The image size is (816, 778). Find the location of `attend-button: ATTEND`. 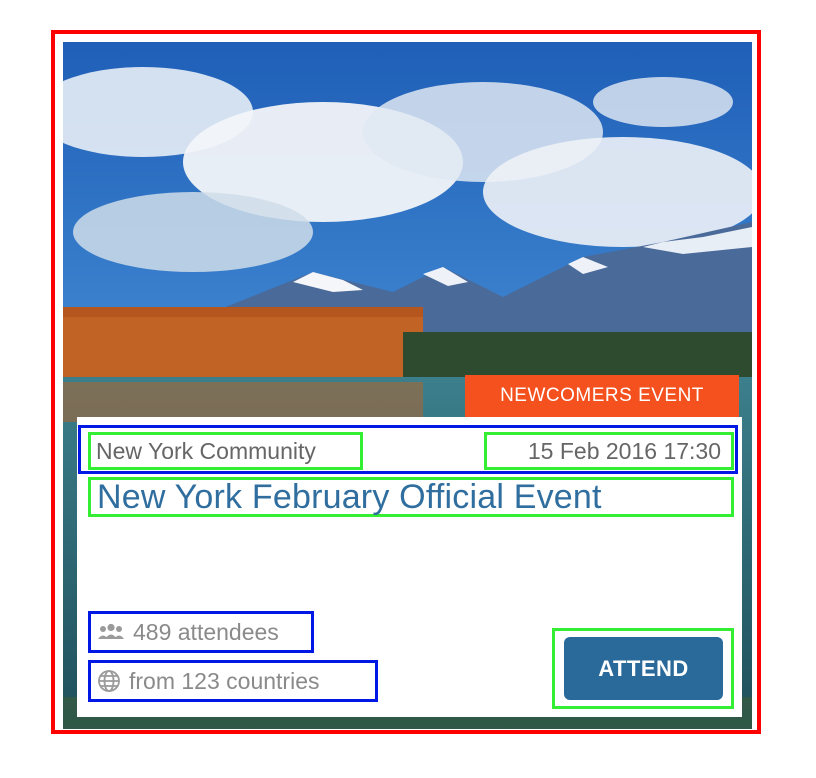

attend-button: ATTEND is located at coordinates (643, 668).